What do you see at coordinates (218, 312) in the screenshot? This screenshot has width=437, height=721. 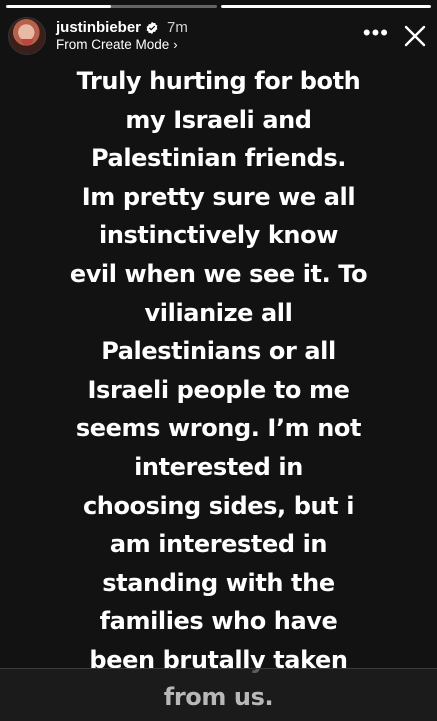 I see `story-text-line: vilianize all` at bounding box center [218, 312].